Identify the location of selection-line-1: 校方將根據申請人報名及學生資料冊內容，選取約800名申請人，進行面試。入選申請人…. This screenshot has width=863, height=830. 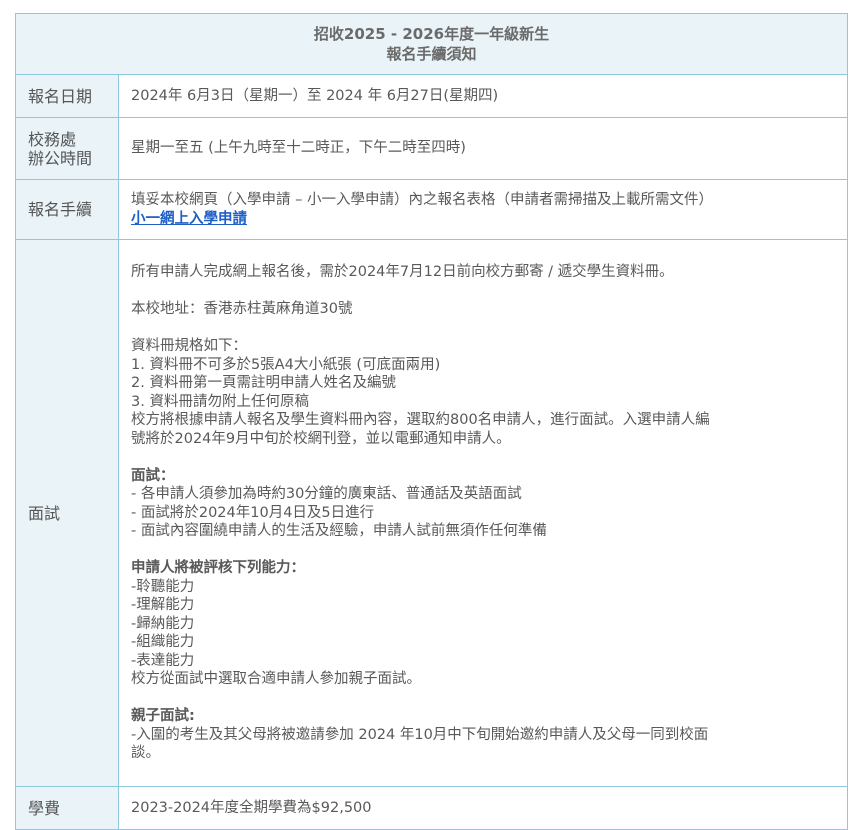
(420, 420).